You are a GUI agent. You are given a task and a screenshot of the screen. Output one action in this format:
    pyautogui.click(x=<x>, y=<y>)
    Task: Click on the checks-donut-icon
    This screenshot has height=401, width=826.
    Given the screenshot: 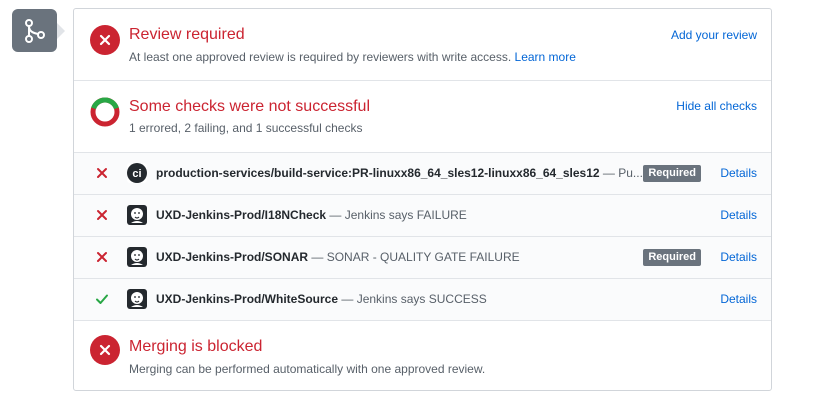 What is the action you would take?
    pyautogui.click(x=105, y=112)
    